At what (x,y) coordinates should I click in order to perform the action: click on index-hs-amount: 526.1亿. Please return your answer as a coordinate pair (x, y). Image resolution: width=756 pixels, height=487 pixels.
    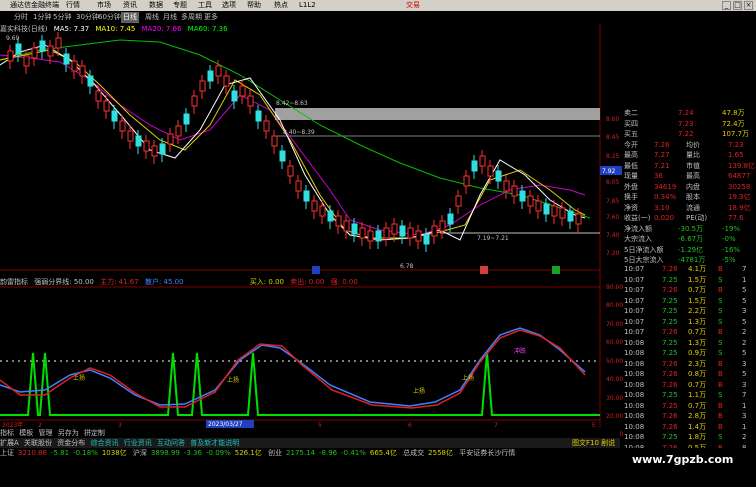
    Looking at the image, I should click on (248, 453).